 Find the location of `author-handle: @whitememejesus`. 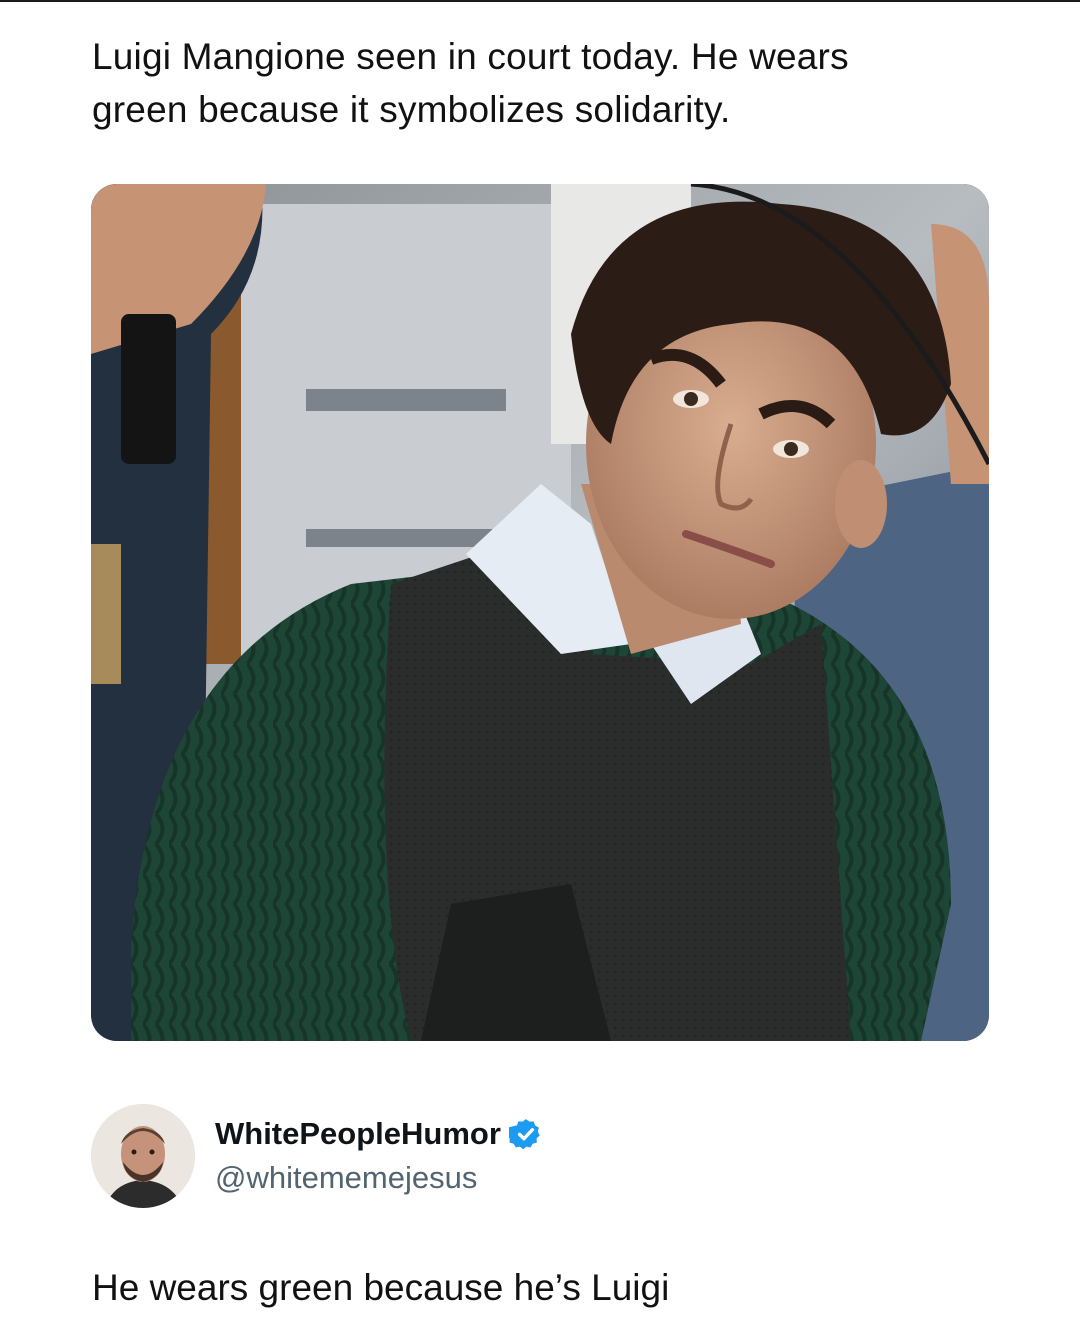

author-handle: @whitememejesus is located at coordinates (379, 1178).